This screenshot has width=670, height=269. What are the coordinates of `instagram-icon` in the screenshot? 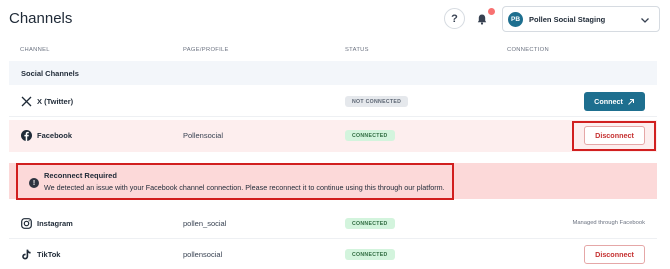 It's located at (26, 223).